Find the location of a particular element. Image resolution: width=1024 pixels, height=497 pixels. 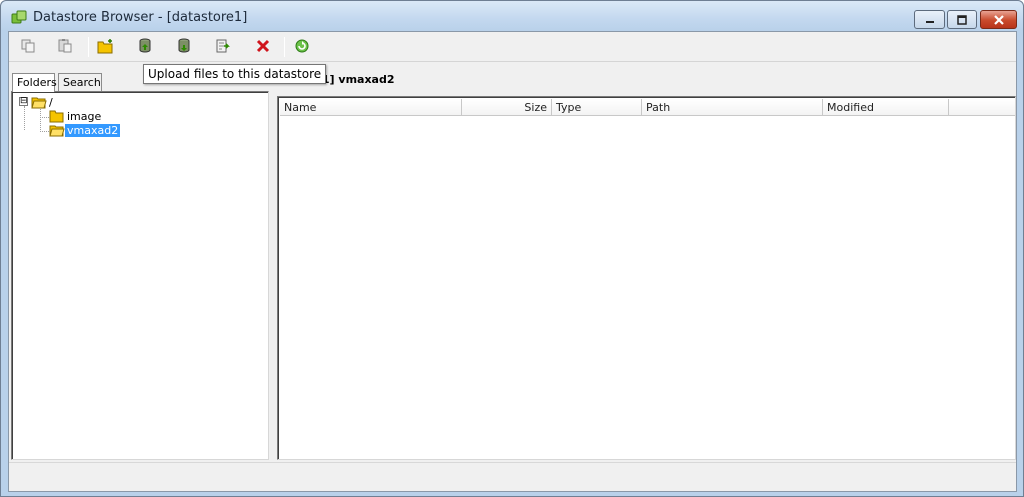

title-bar: Datastore Browser - [datastore1] is located at coordinates (512, 16).